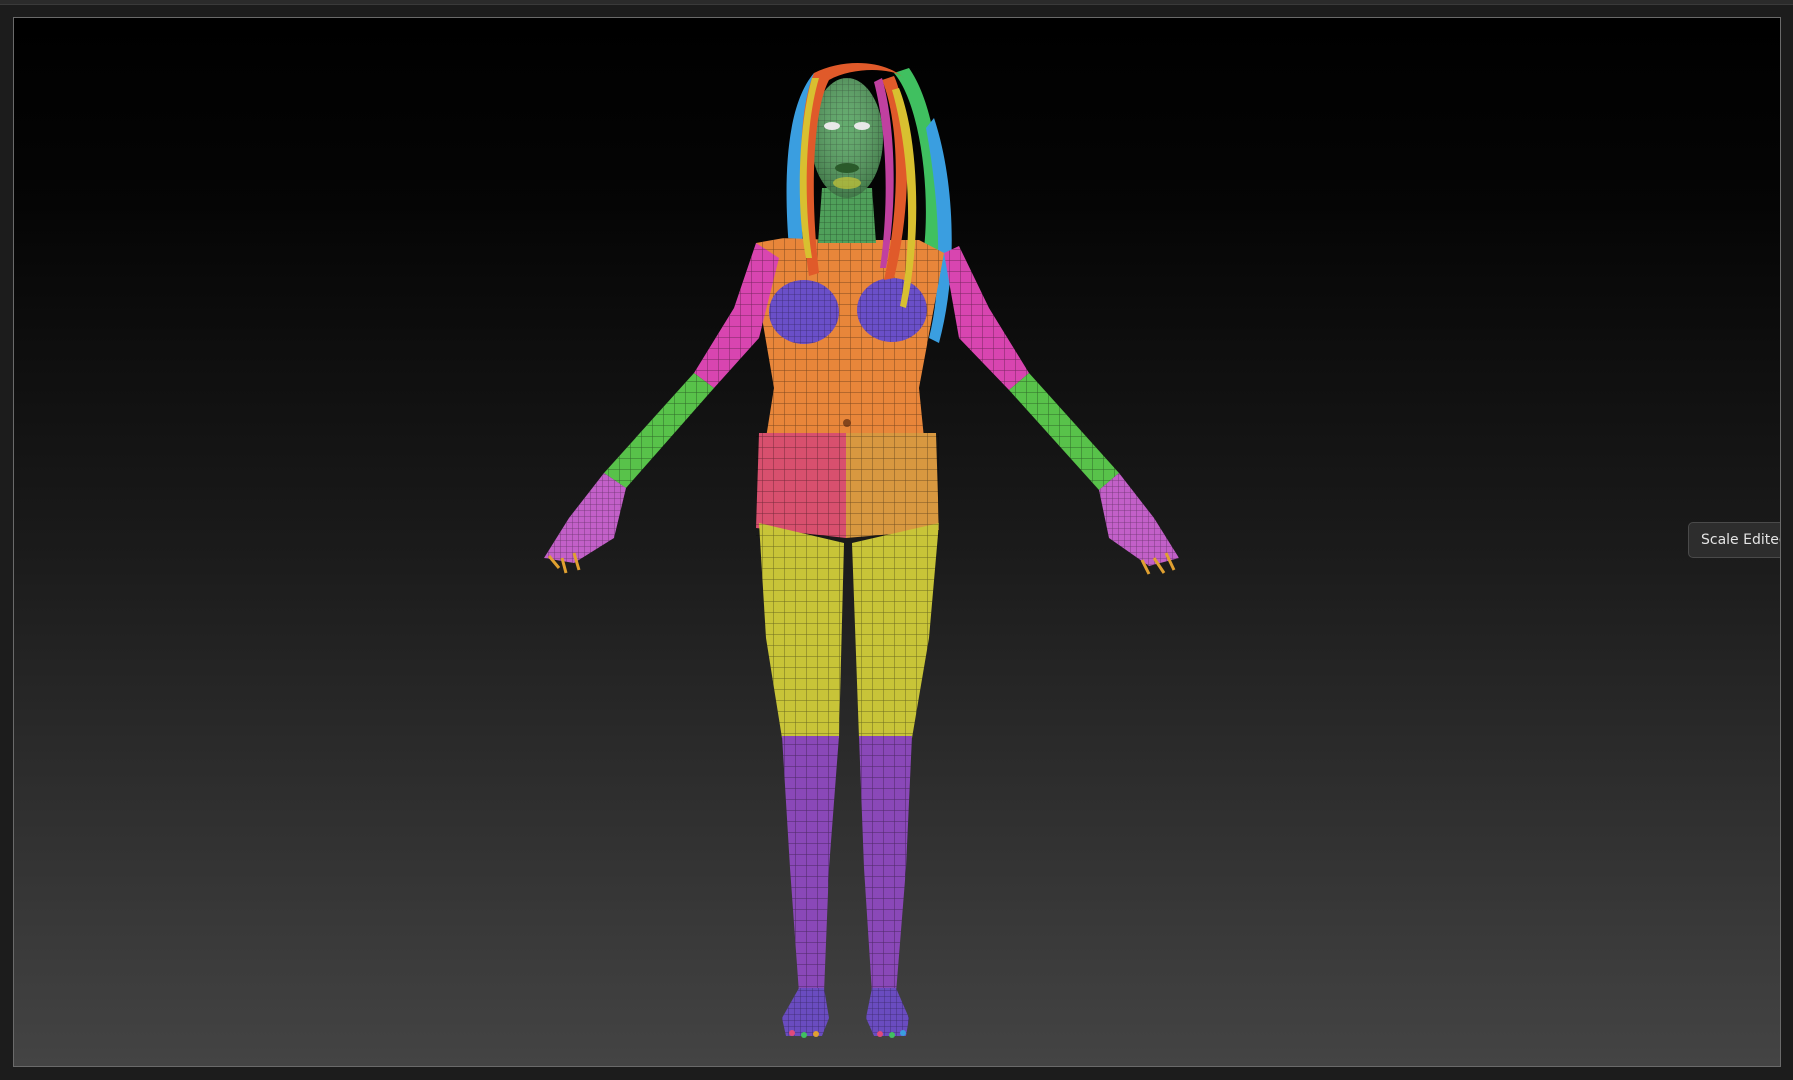  Describe the element at coordinates (1734, 540) in the screenshot. I see `scale-edited-object-tooltip: Scale Edited Objec` at that location.